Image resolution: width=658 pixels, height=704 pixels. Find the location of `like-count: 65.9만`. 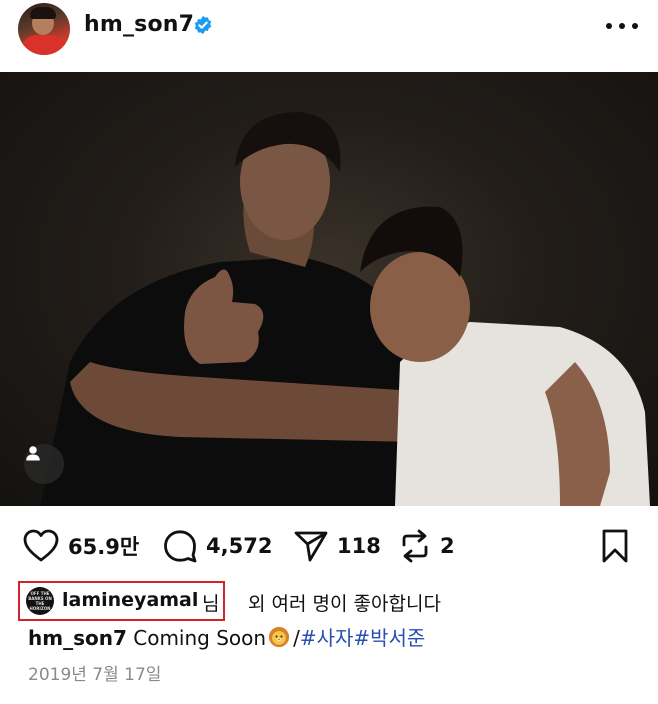

like-count: 65.9만 is located at coordinates (104, 547).